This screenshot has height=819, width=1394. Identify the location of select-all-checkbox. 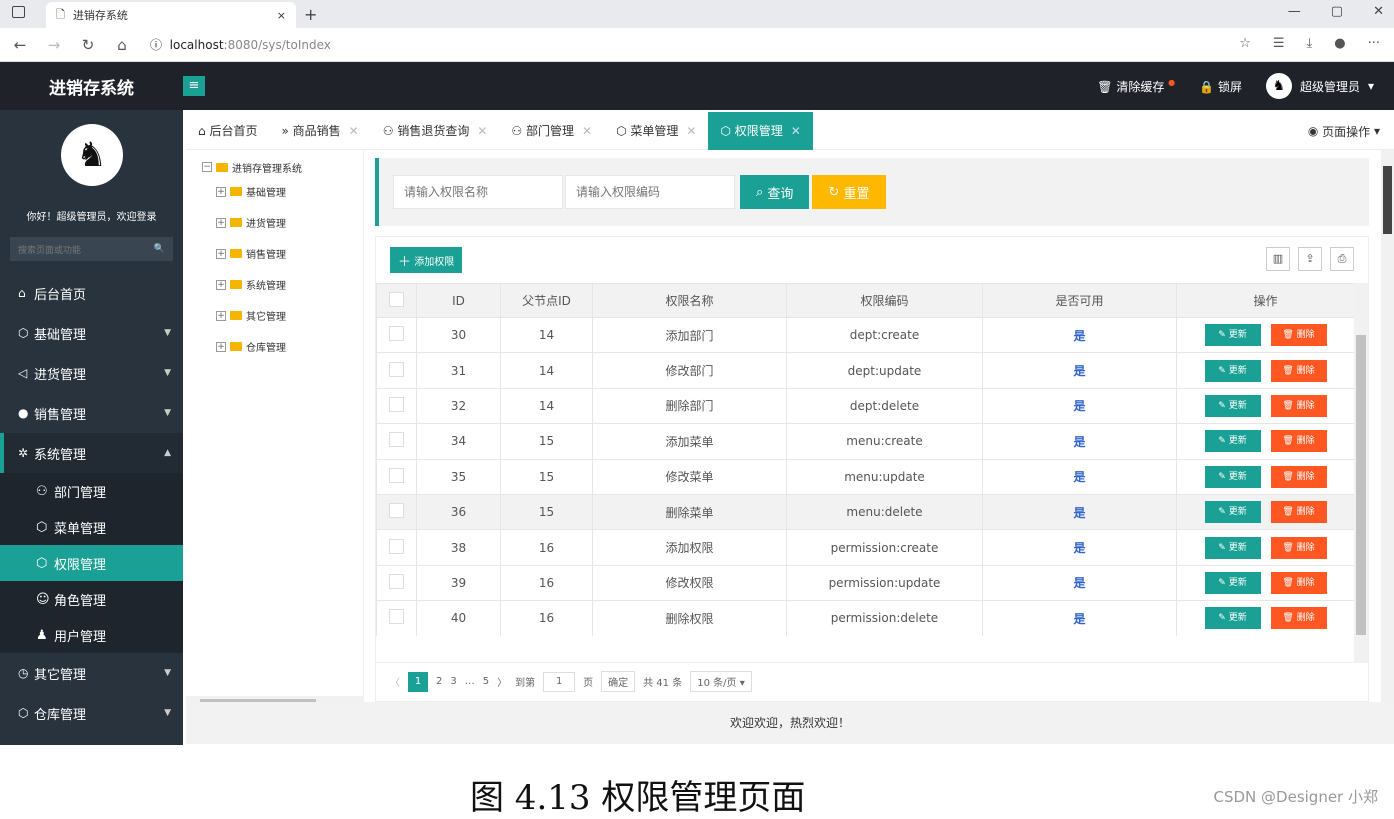
(396, 299).